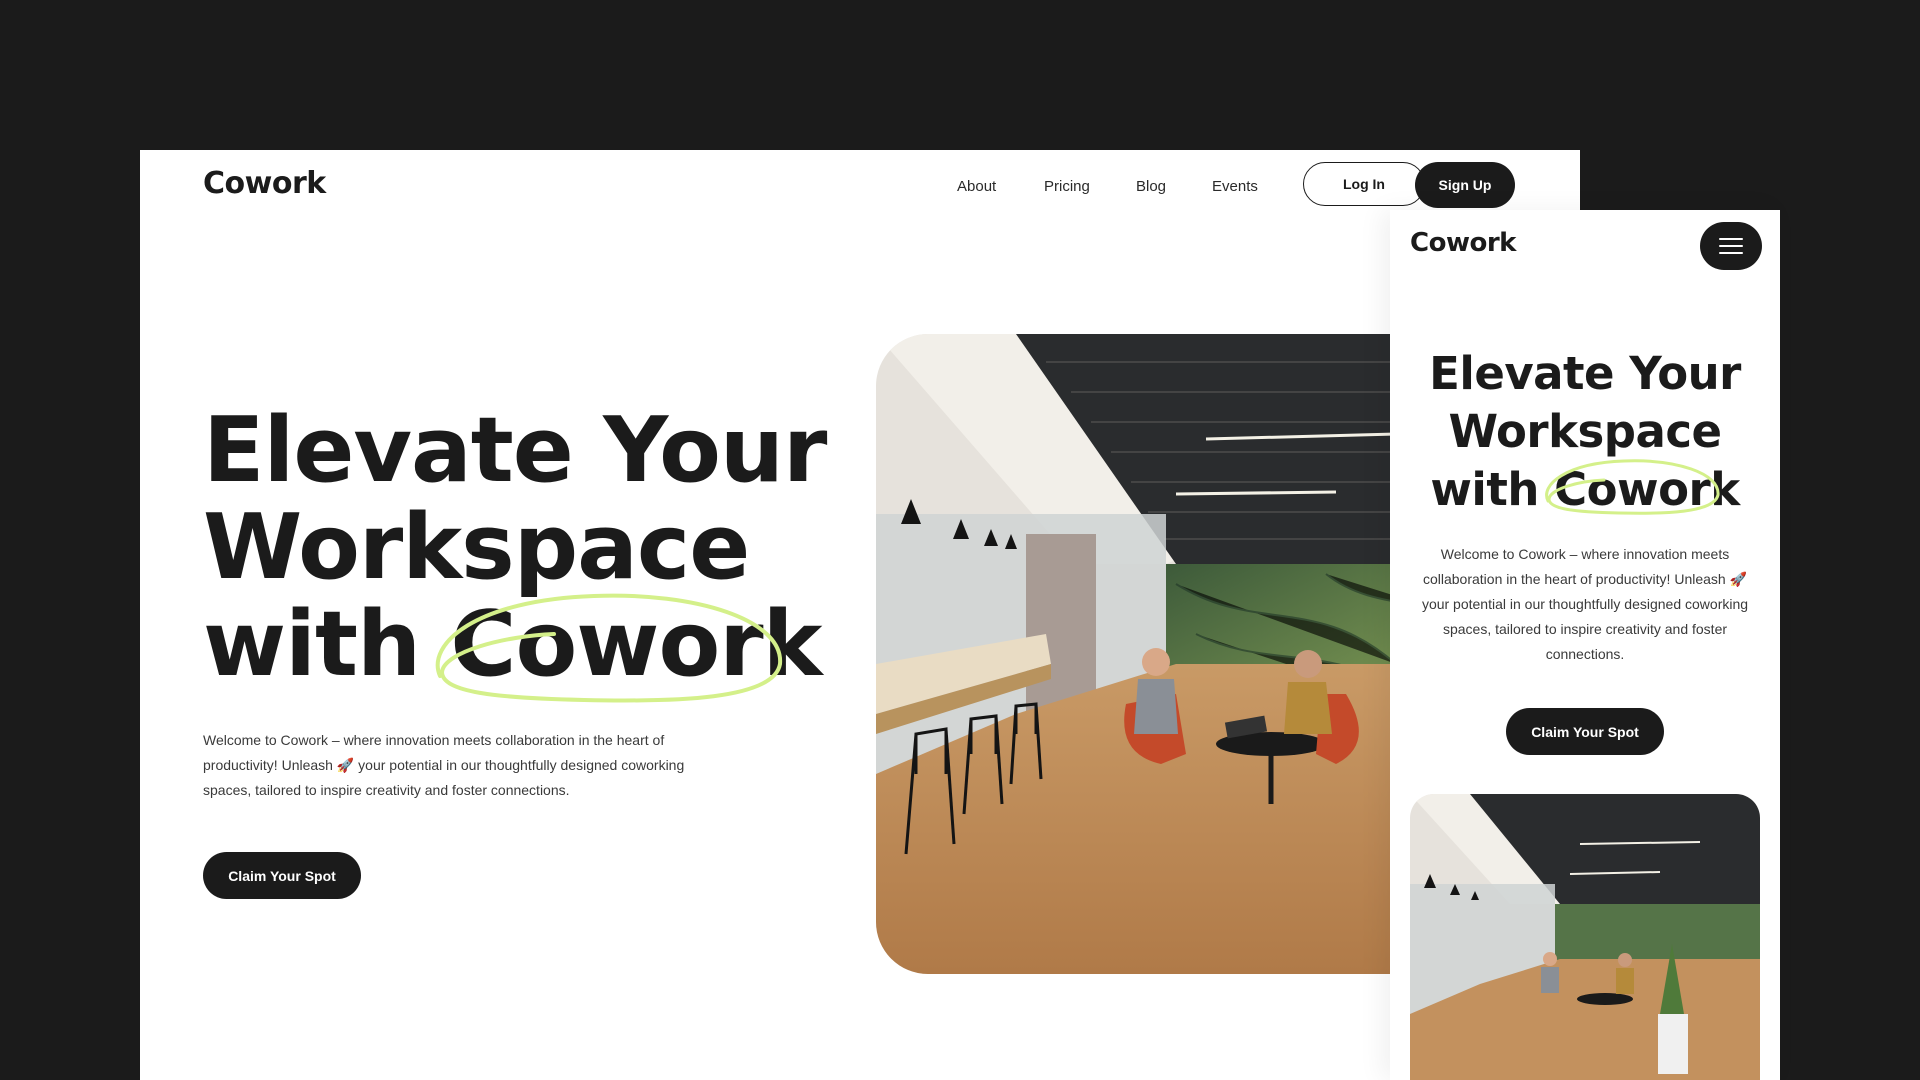  I want to click on hamburger-menu-icon, so click(1731, 246).